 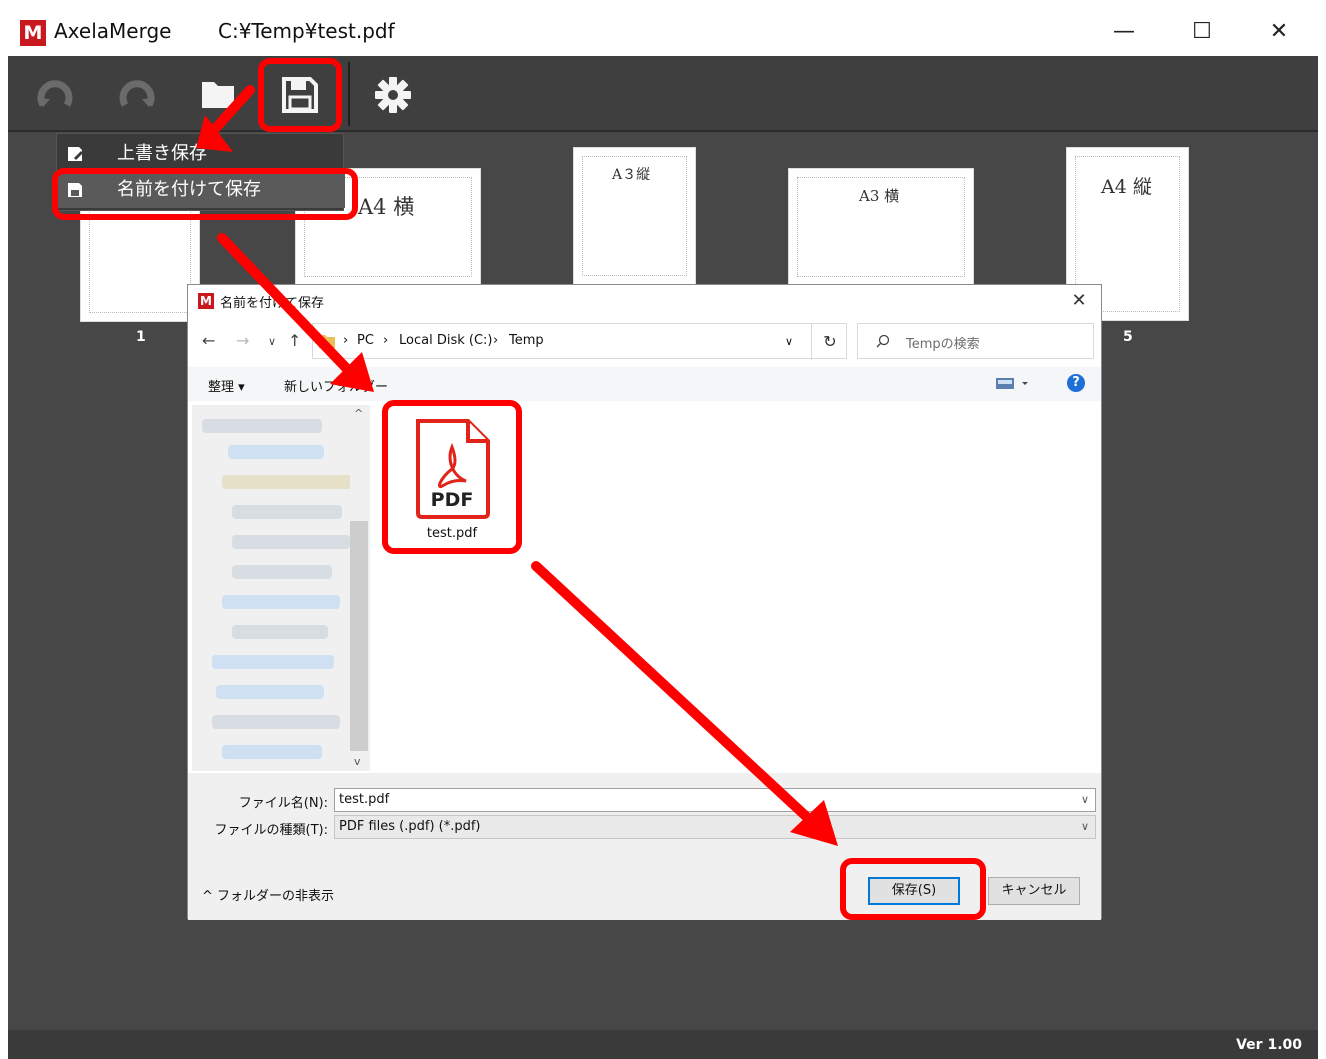 What do you see at coordinates (359, 636) in the screenshot?
I see `nav-scroll-thumb` at bounding box center [359, 636].